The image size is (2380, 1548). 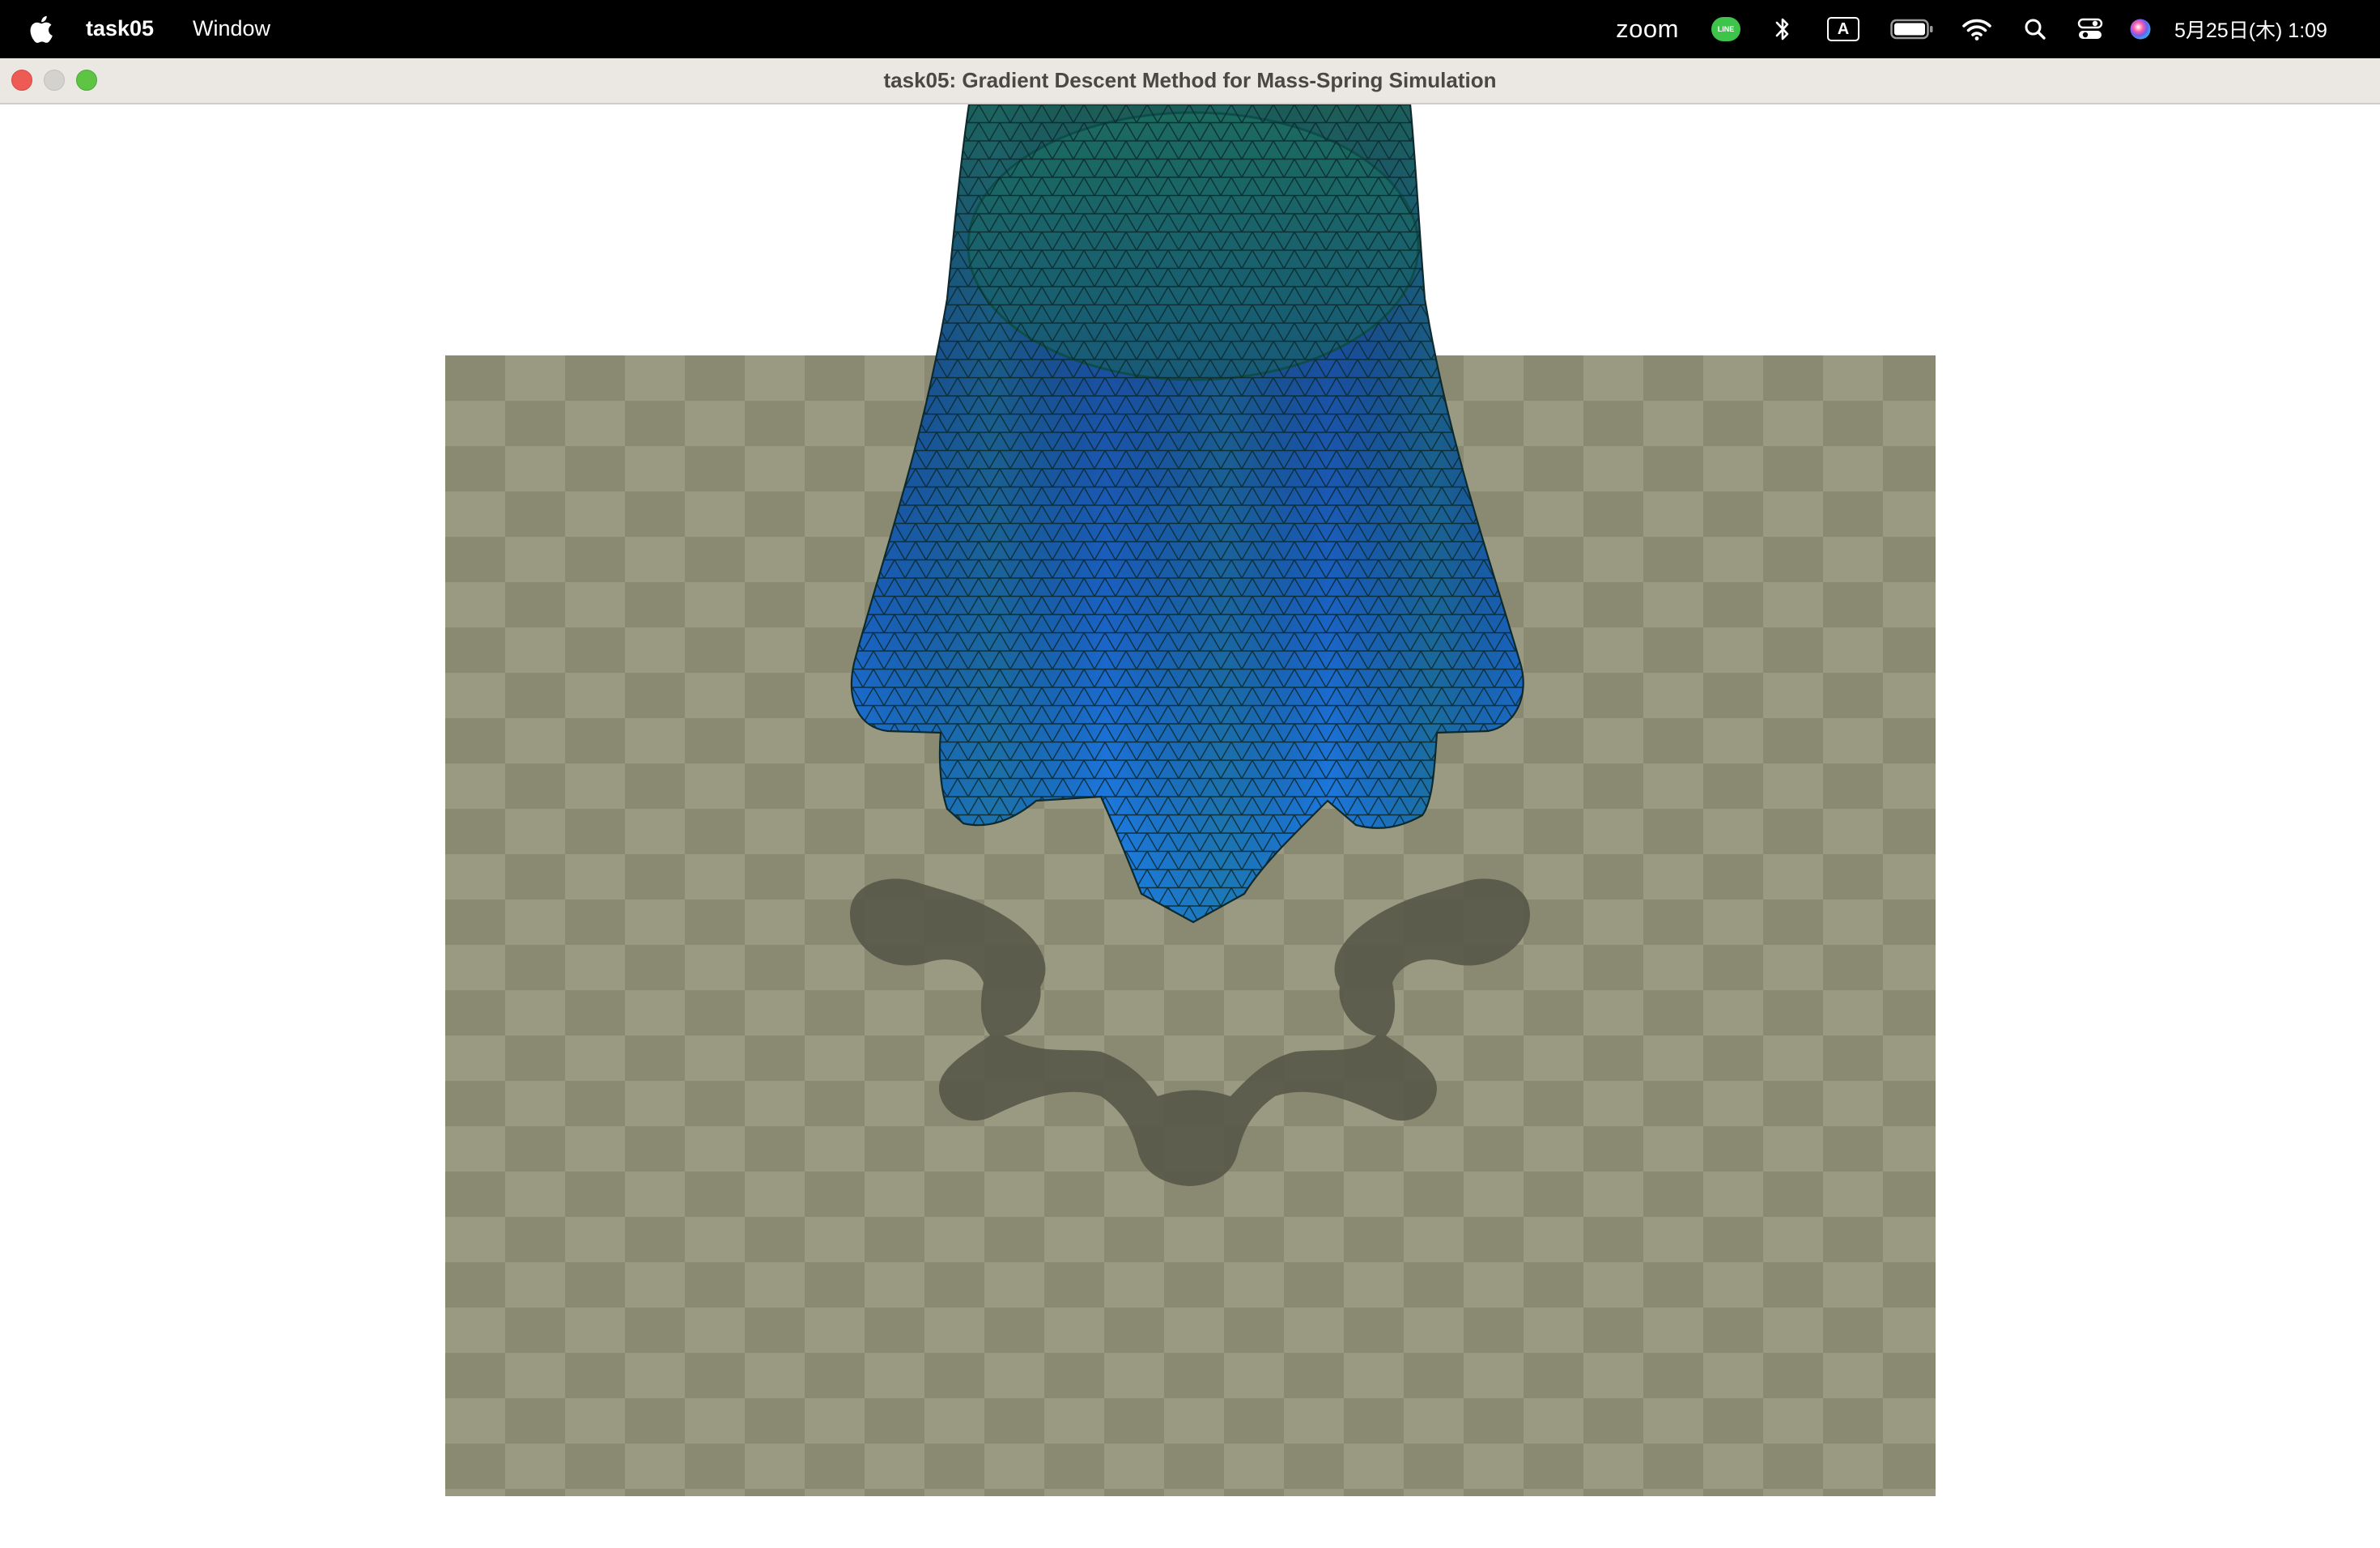 I want to click on menu-app-name: task05, so click(x=120, y=29).